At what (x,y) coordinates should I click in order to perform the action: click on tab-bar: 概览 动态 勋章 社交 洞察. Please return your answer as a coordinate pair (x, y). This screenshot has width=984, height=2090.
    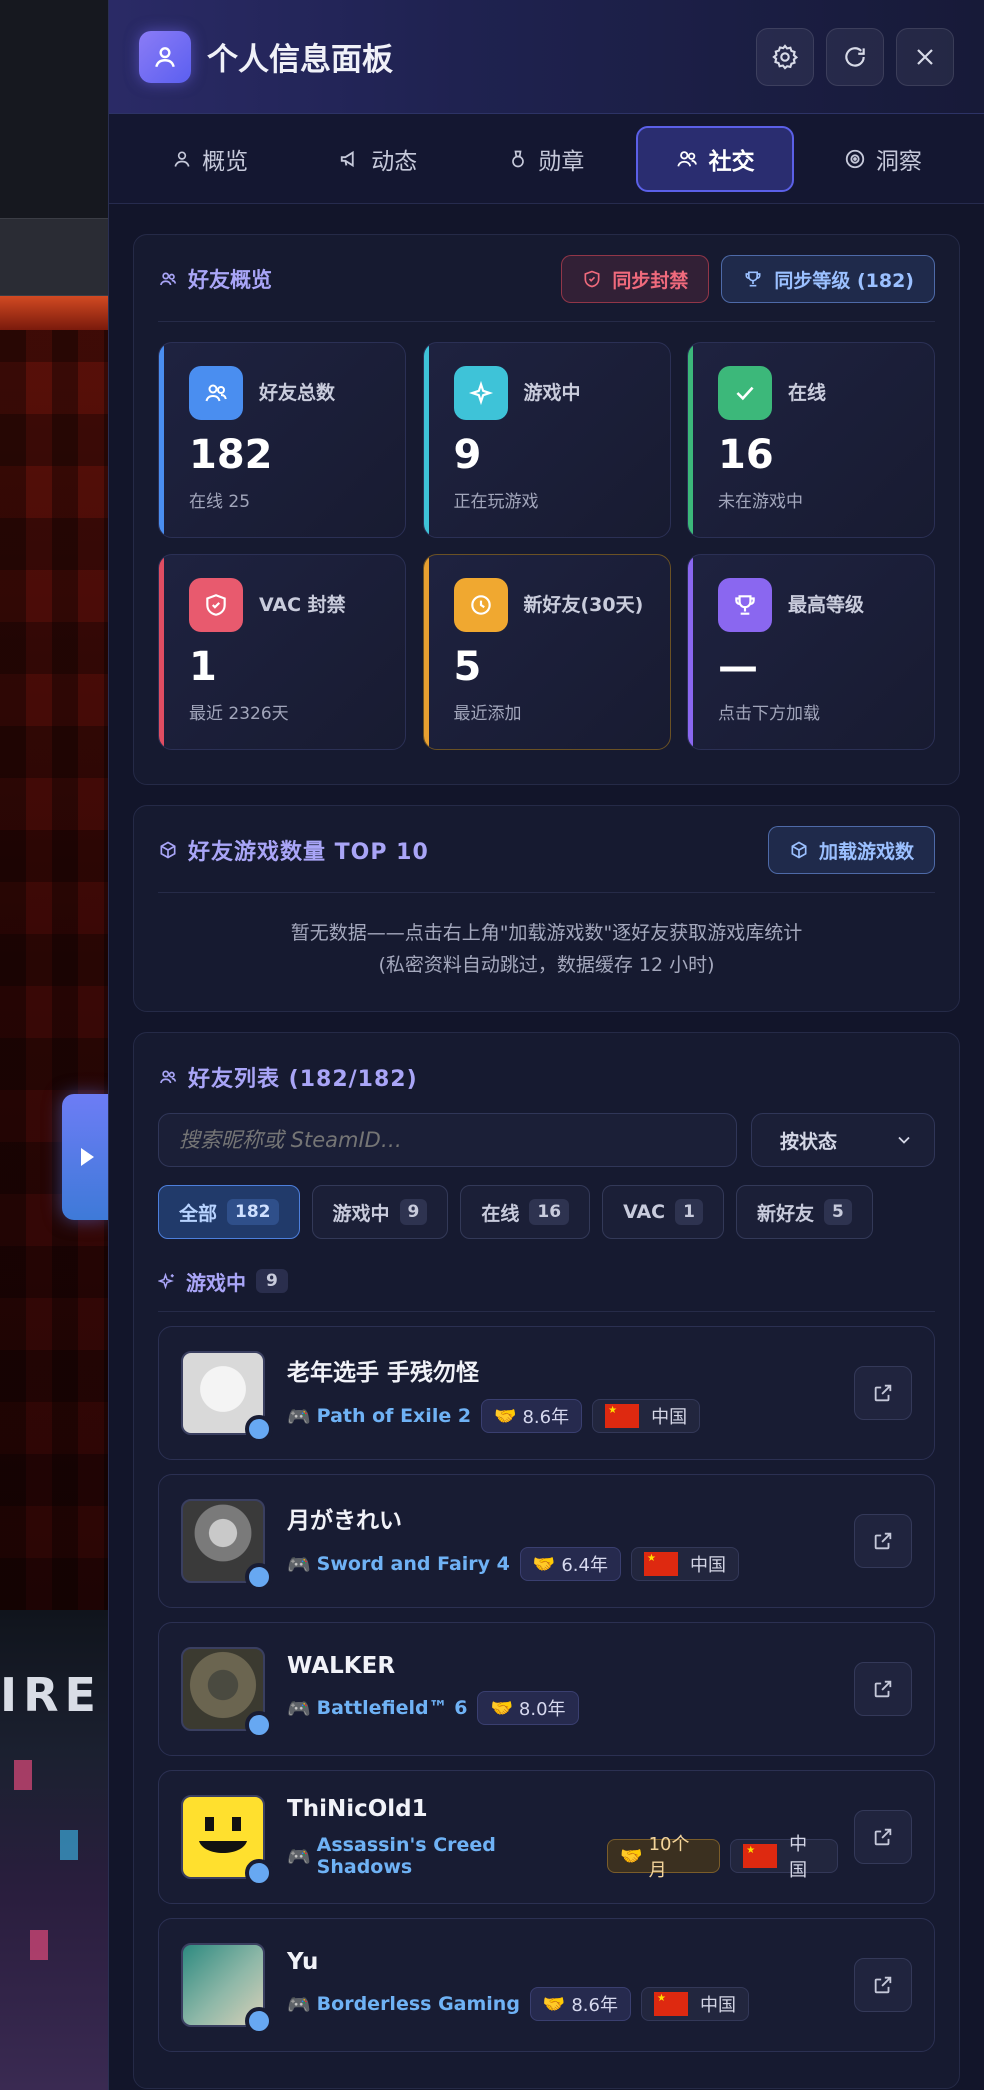
    Looking at the image, I should click on (546, 159).